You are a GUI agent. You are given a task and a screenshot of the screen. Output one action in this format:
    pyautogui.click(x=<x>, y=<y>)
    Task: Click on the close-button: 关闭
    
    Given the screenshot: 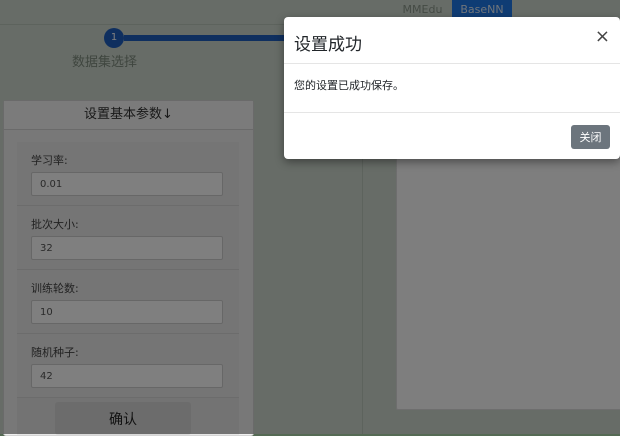 What is the action you would take?
    pyautogui.click(x=590, y=137)
    